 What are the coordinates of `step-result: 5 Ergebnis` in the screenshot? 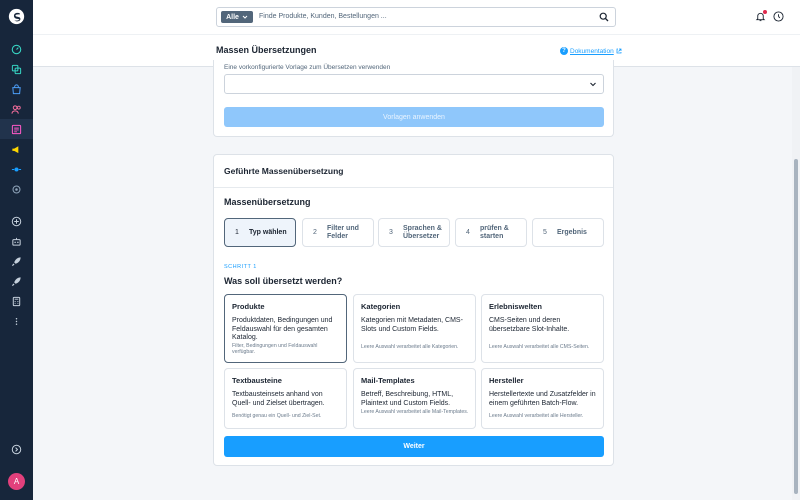 It's located at (568, 232).